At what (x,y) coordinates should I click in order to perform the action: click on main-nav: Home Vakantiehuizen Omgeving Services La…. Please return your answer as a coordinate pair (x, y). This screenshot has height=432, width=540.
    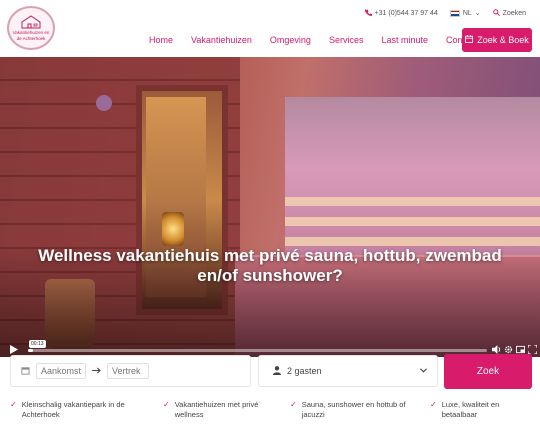
    Looking at the image, I should click on (313, 40).